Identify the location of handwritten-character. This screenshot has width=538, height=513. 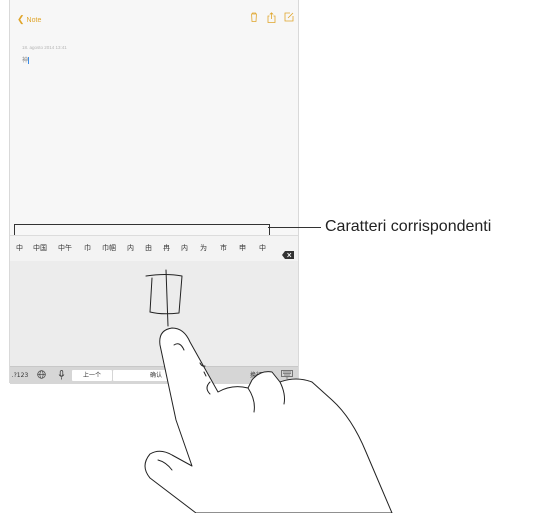
(164, 298).